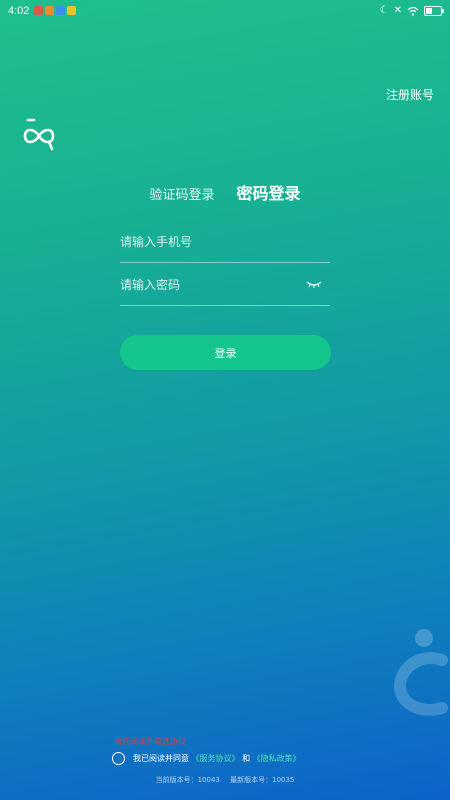  I want to click on status-time: 4:02, so click(19, 11).